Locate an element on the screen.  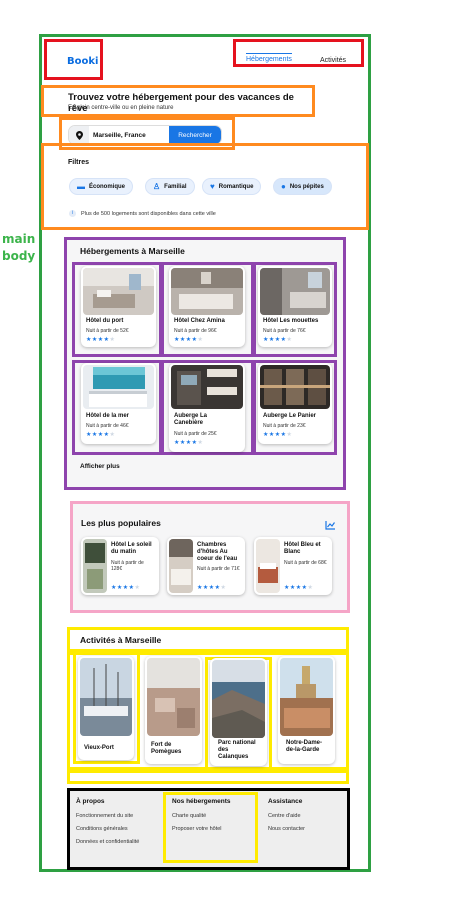
accommodations-title: Hébergements à Marseille is located at coordinates (132, 251).